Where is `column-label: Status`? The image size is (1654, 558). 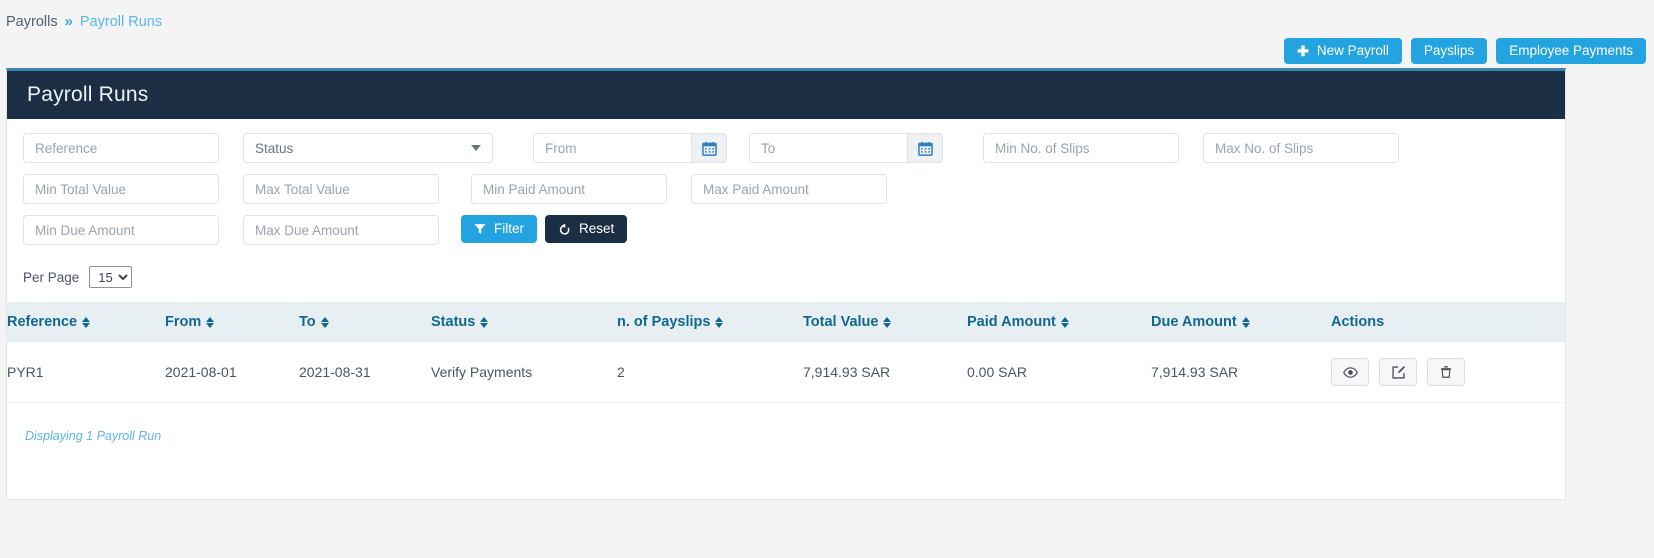 column-label: Status is located at coordinates (453, 322).